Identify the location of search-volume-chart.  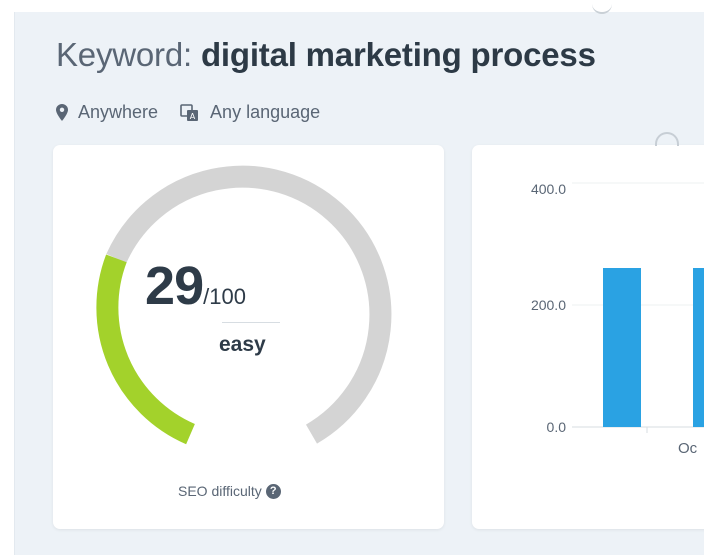
(638, 307).